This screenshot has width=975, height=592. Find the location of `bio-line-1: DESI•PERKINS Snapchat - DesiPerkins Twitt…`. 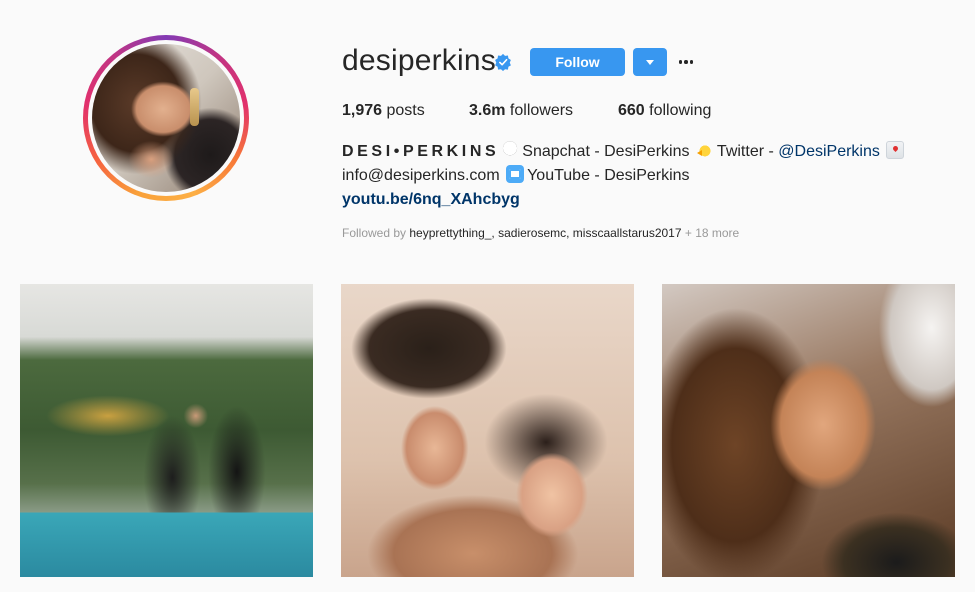

bio-line-1: DESI•PERKINS Snapchat - DesiPerkins Twitt… is located at coordinates (624, 152).